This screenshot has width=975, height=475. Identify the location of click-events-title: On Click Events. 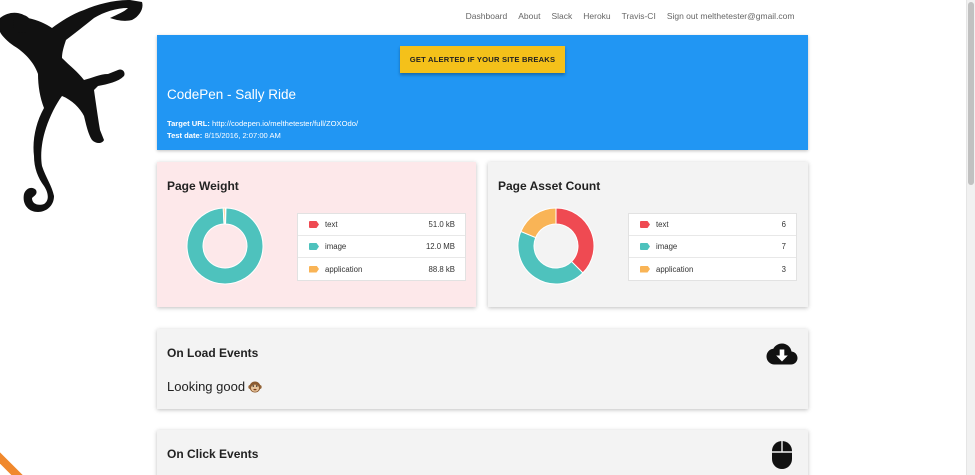
(213, 454).